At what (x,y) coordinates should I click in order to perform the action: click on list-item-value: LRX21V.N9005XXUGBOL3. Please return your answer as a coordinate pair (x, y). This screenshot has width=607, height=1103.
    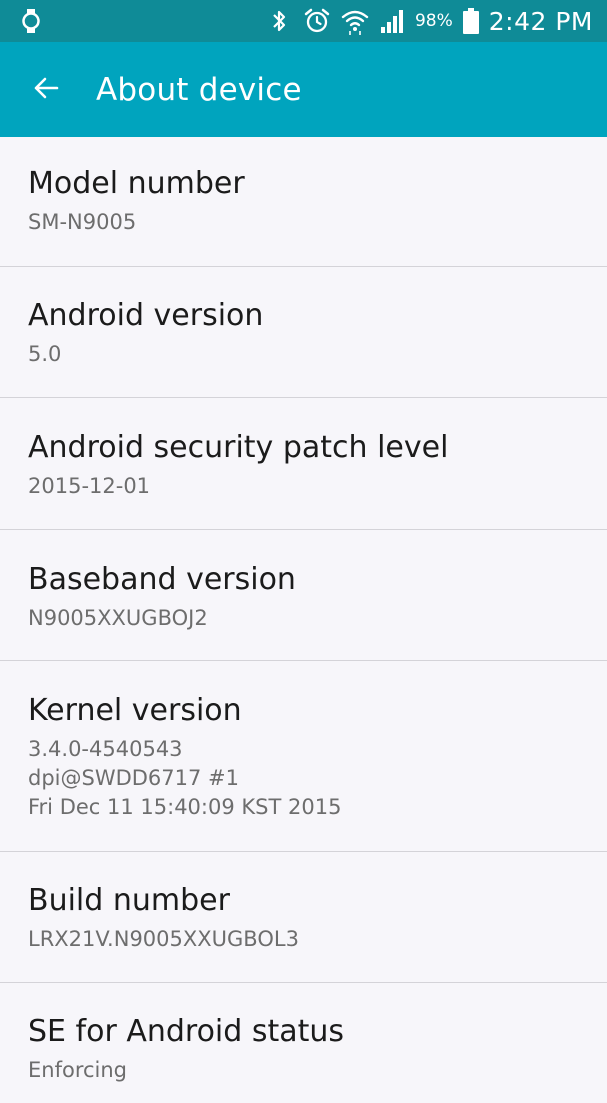
    Looking at the image, I should click on (163, 939).